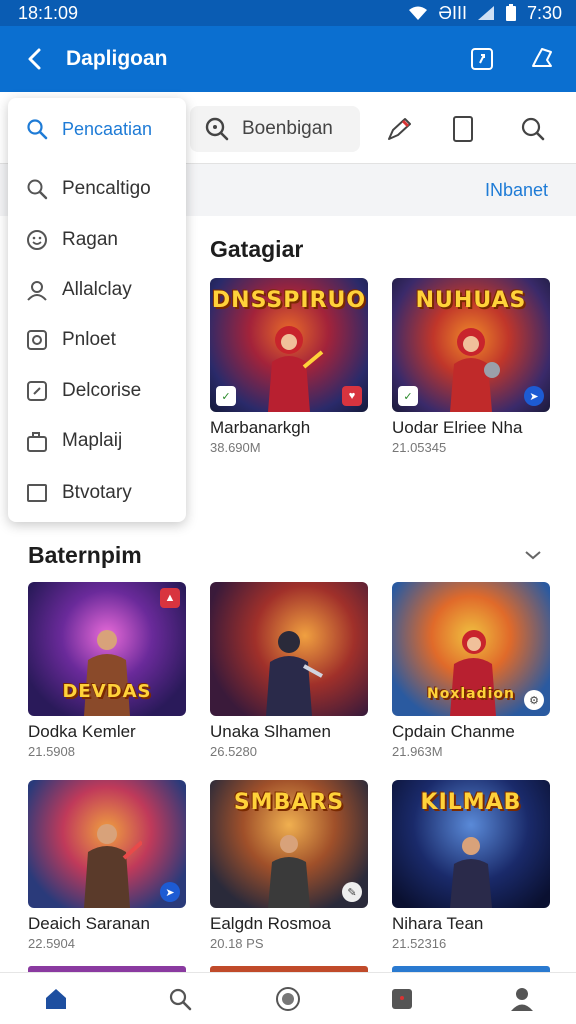  I want to click on dropdown-item-label: Maplaij, so click(92, 440).